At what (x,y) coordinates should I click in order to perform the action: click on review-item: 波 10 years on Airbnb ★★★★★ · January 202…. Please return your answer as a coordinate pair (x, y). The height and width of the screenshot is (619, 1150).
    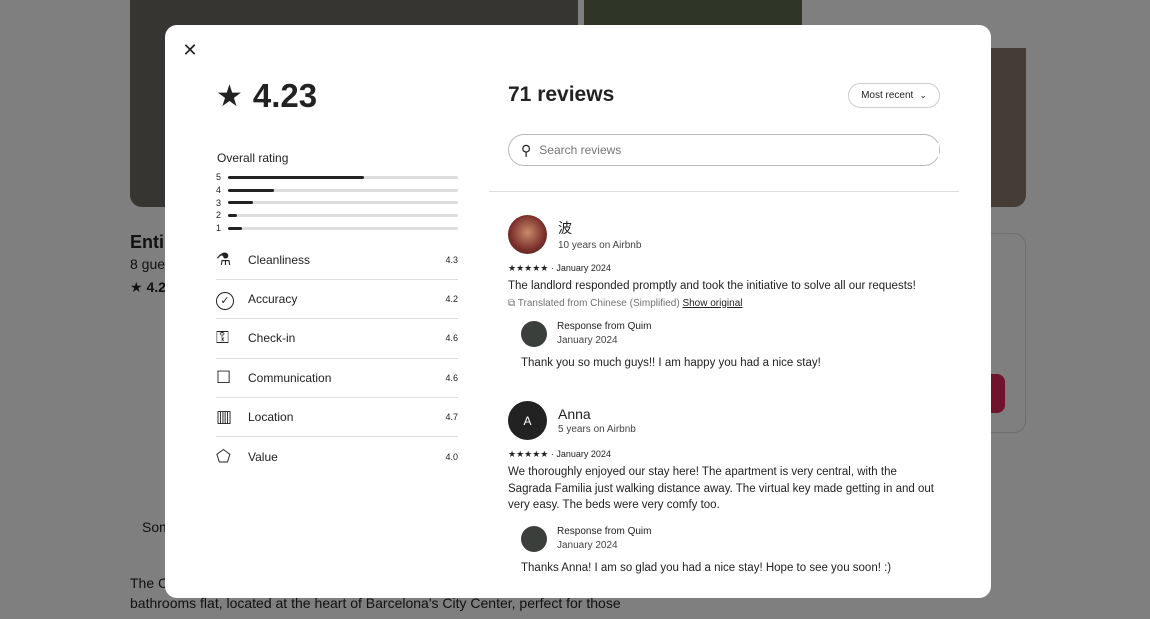
    Looking at the image, I should click on (723, 293).